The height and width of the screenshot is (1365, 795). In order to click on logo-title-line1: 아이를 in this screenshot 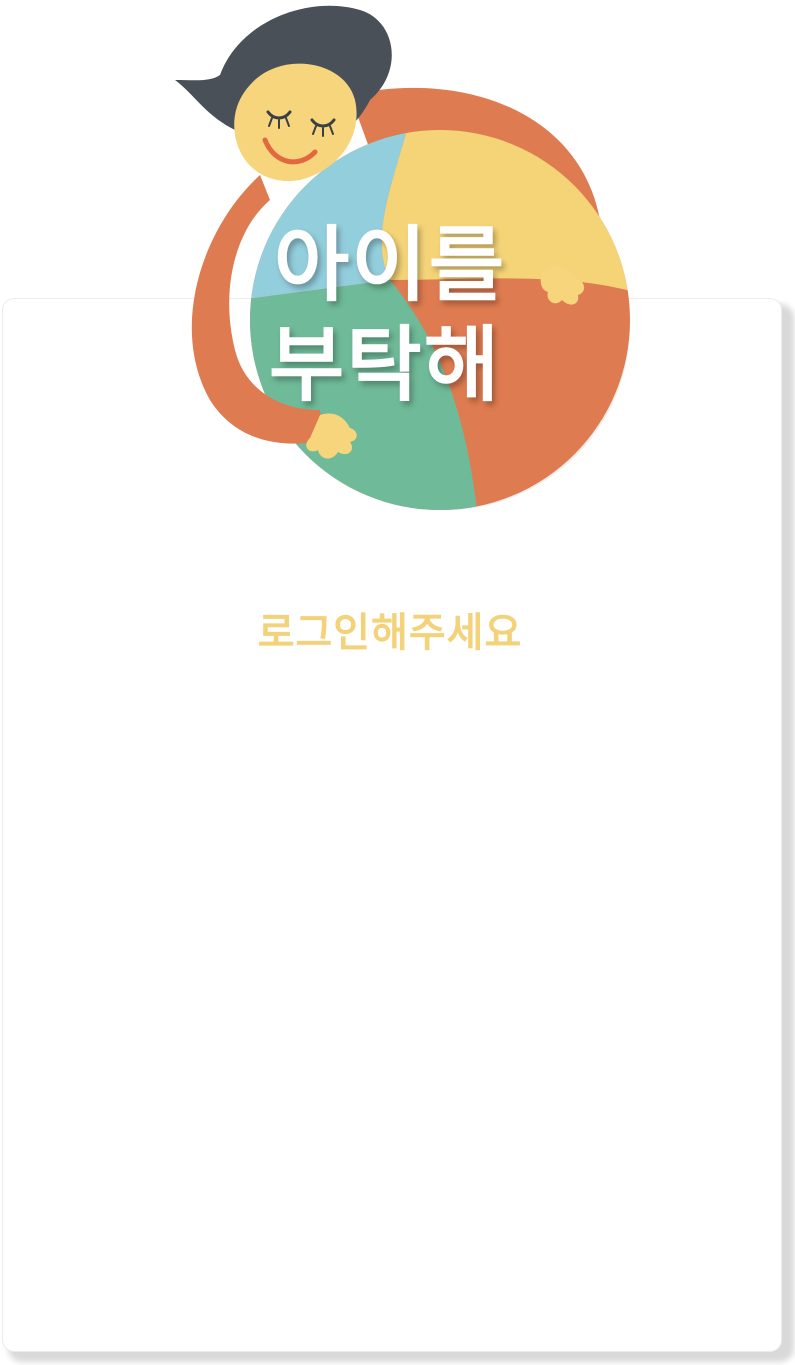, I will do `click(390, 265)`.